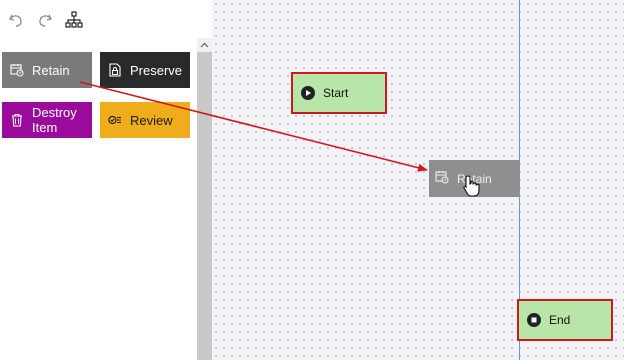 This screenshot has width=624, height=360. Describe the element at coordinates (45, 20) in the screenshot. I see `redo-icon` at that location.